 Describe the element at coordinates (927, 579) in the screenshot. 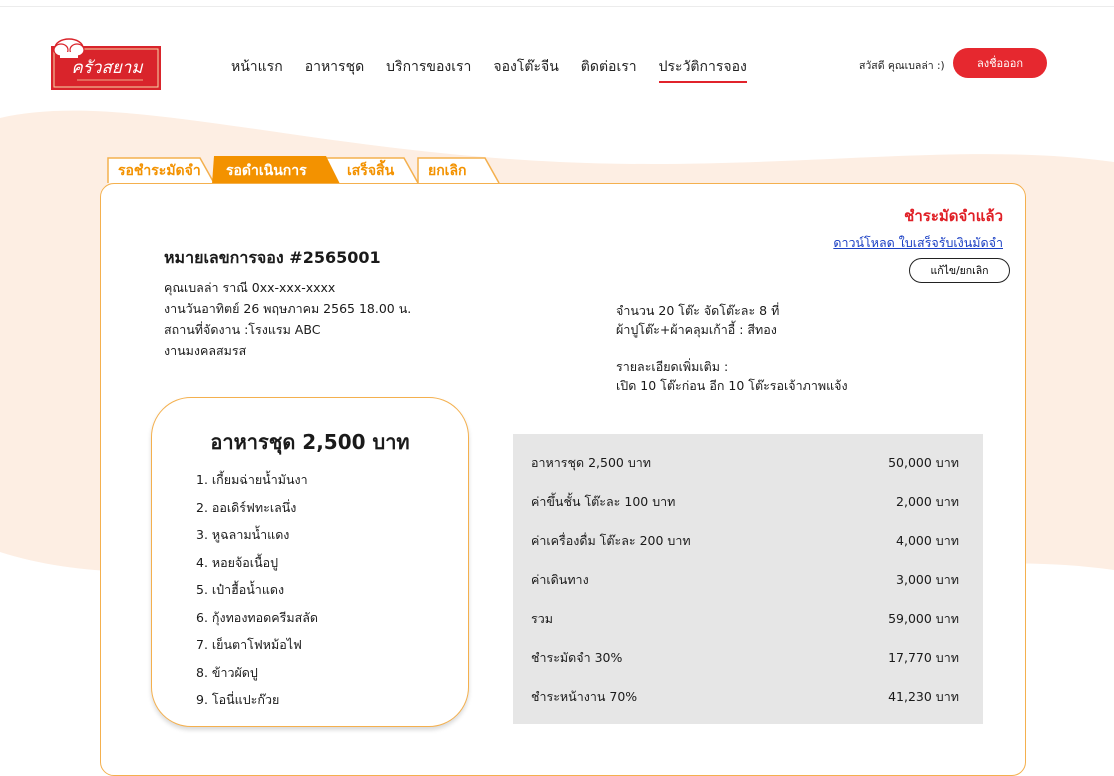

I see `cost-amount: 3,000 บาท` at that location.